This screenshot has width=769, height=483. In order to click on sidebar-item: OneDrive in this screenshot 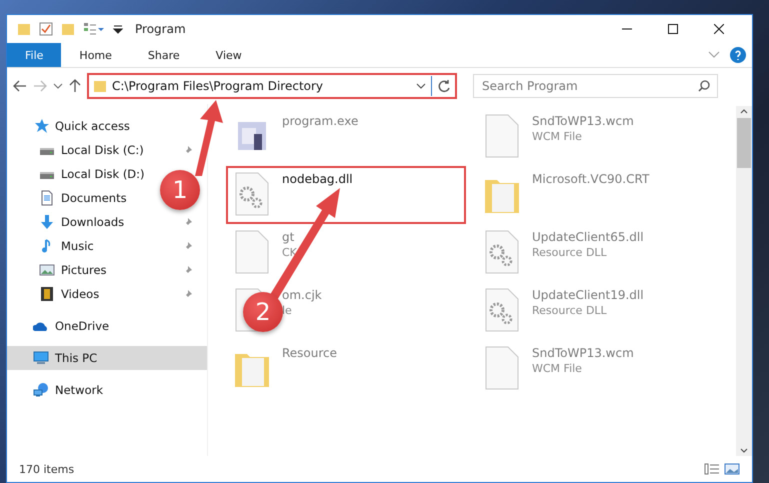, I will do `click(71, 326)`.